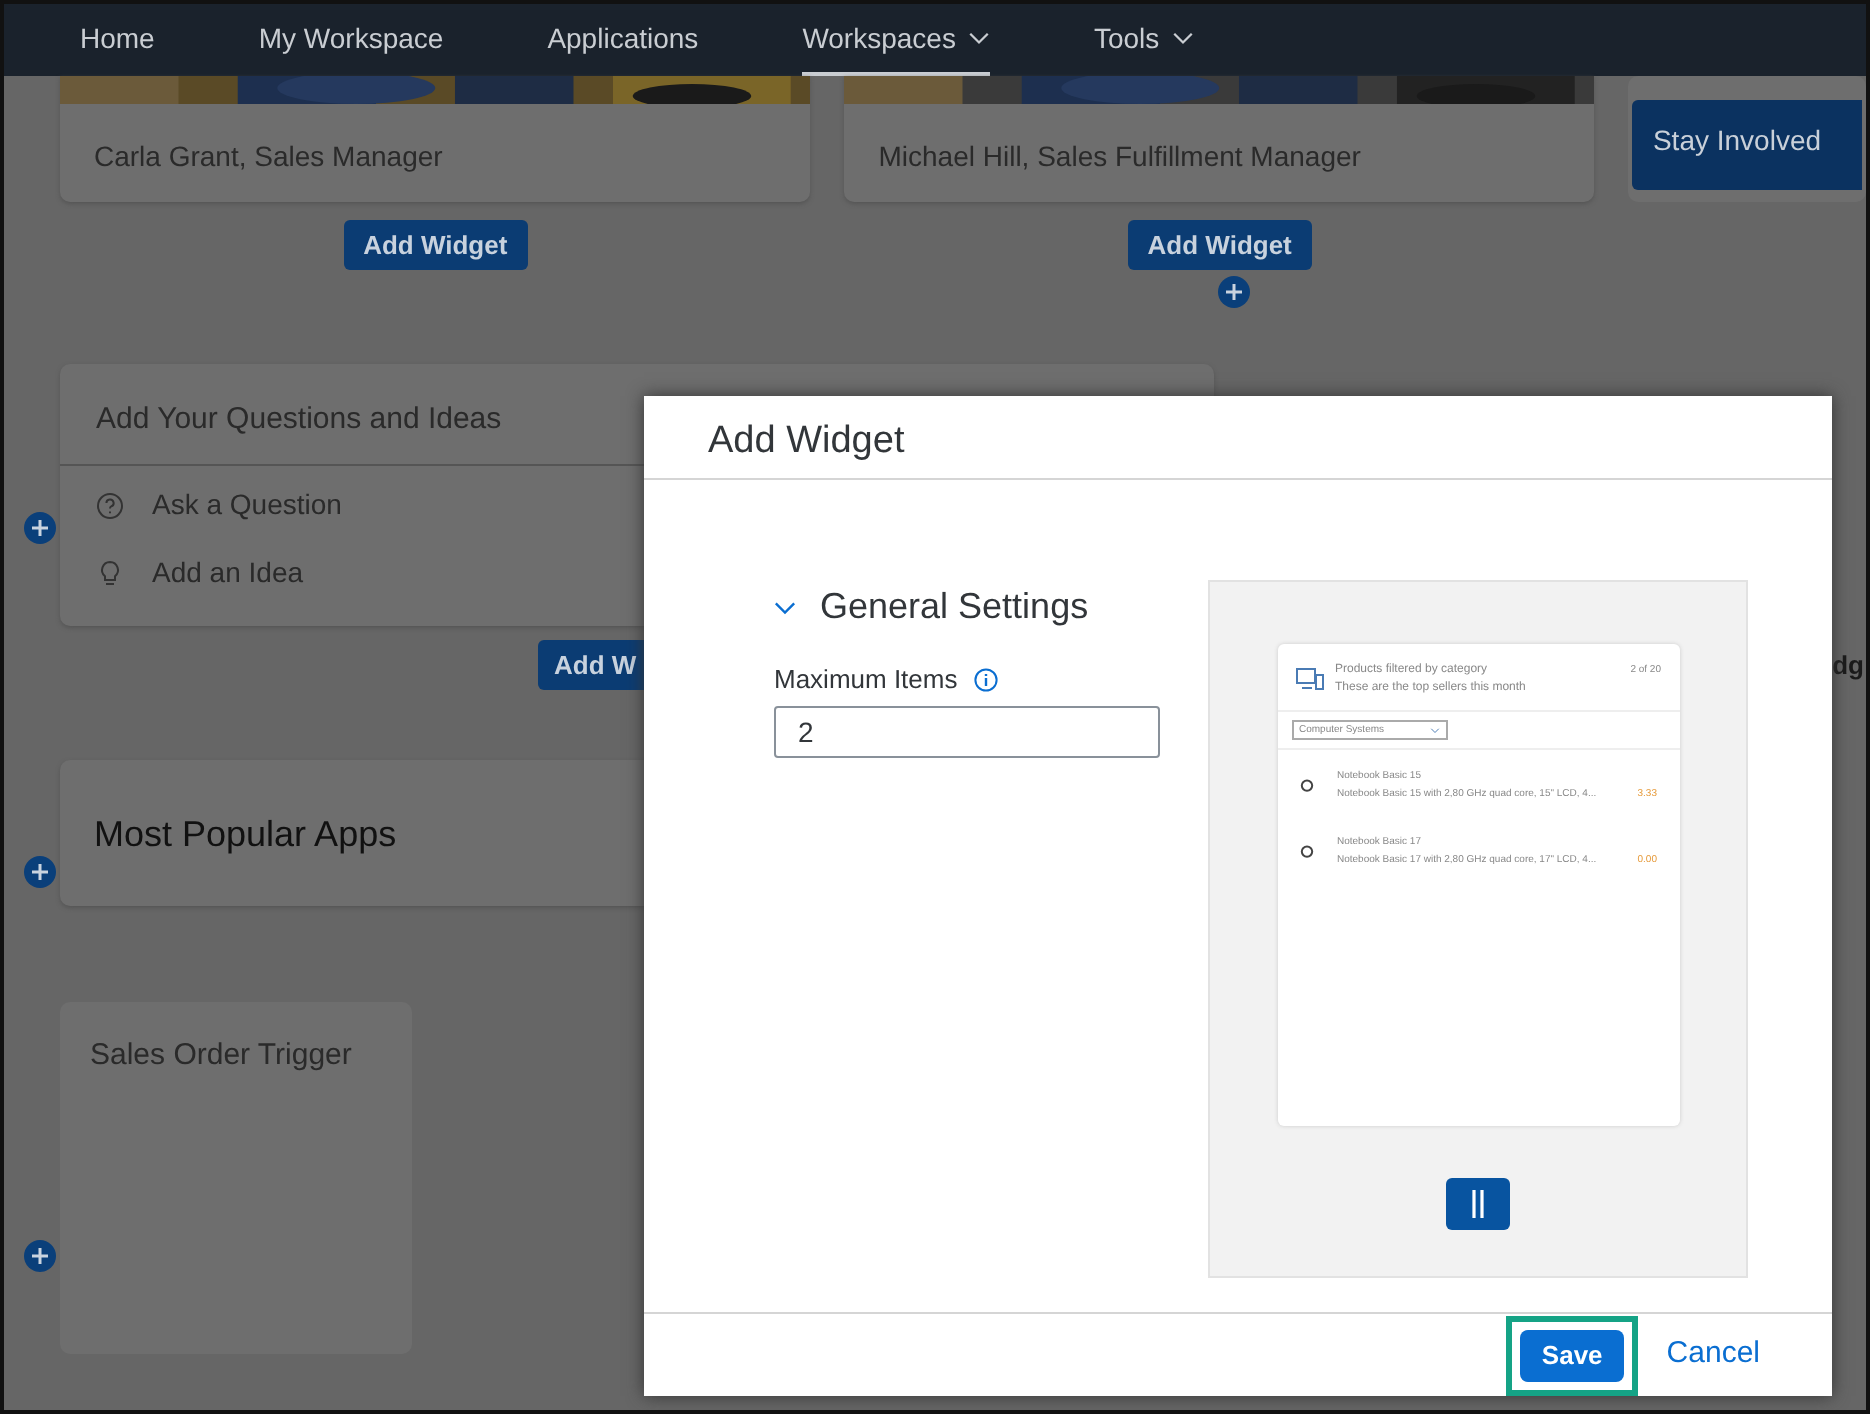  I want to click on info-icon, so click(985, 679).